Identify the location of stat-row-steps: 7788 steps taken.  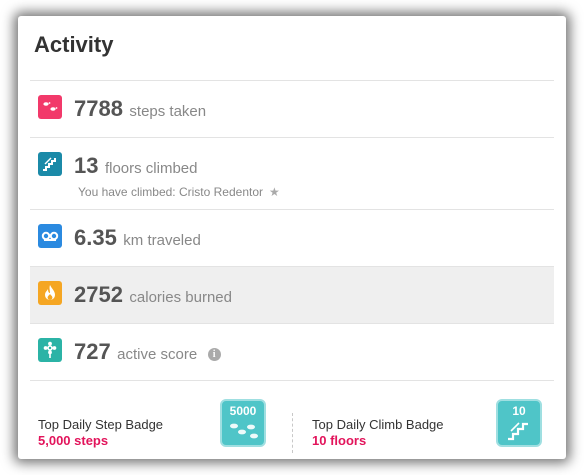
(292, 109).